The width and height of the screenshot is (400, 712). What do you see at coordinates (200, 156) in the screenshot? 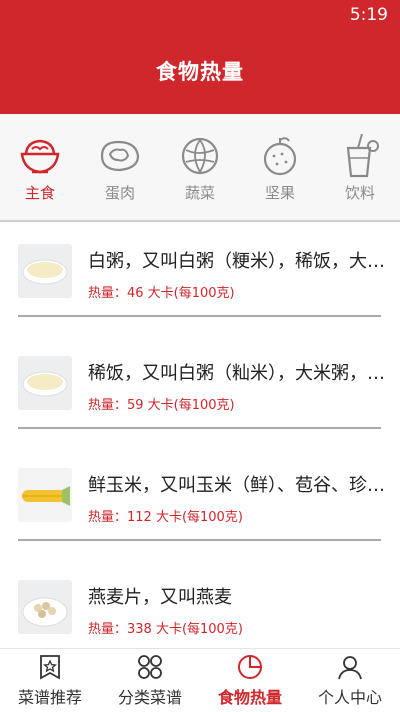
I see `cabbage-icon` at bounding box center [200, 156].